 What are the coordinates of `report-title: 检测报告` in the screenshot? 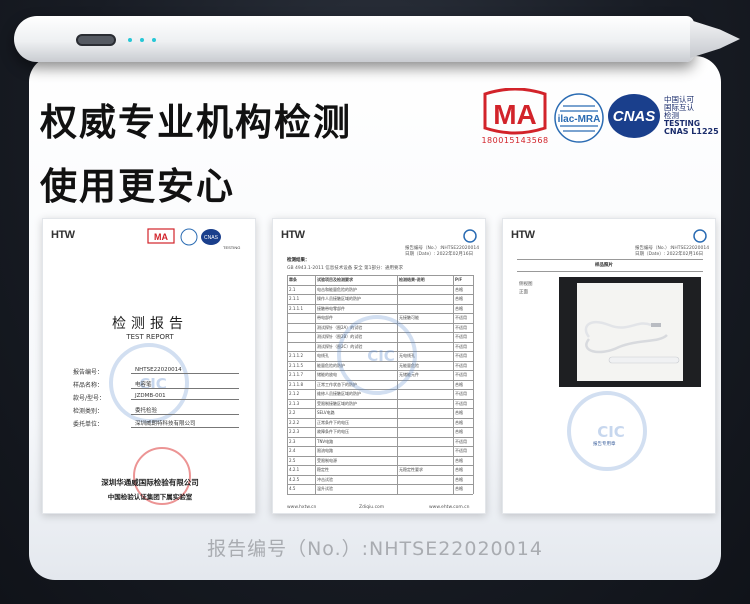 It's located at (150, 324).